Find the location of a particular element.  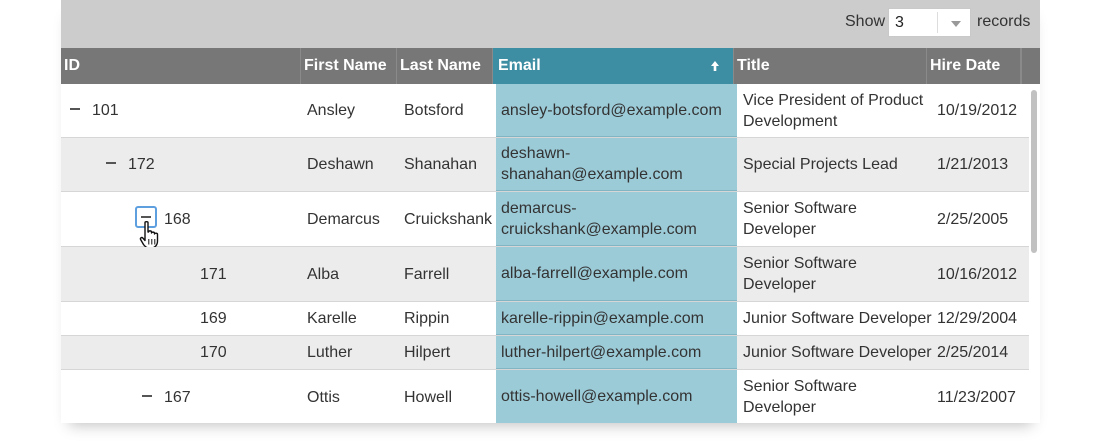

select-divider is located at coordinates (937, 22).